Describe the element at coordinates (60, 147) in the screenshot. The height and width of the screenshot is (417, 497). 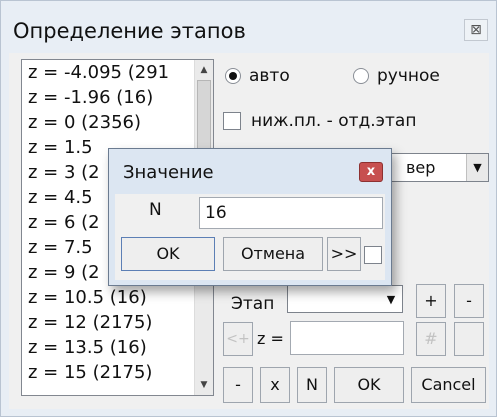
I see `list-item: z = 1.5` at that location.